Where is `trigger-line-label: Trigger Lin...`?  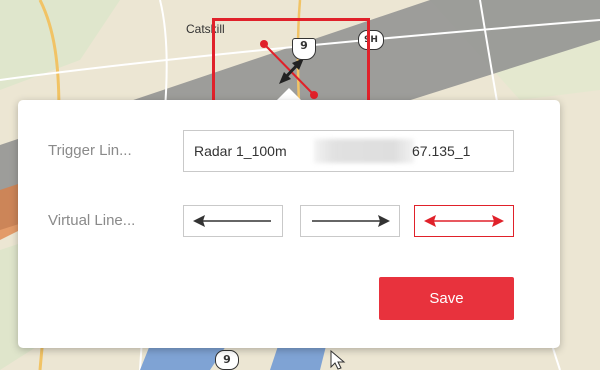 trigger-line-label: Trigger Lin... is located at coordinates (90, 150).